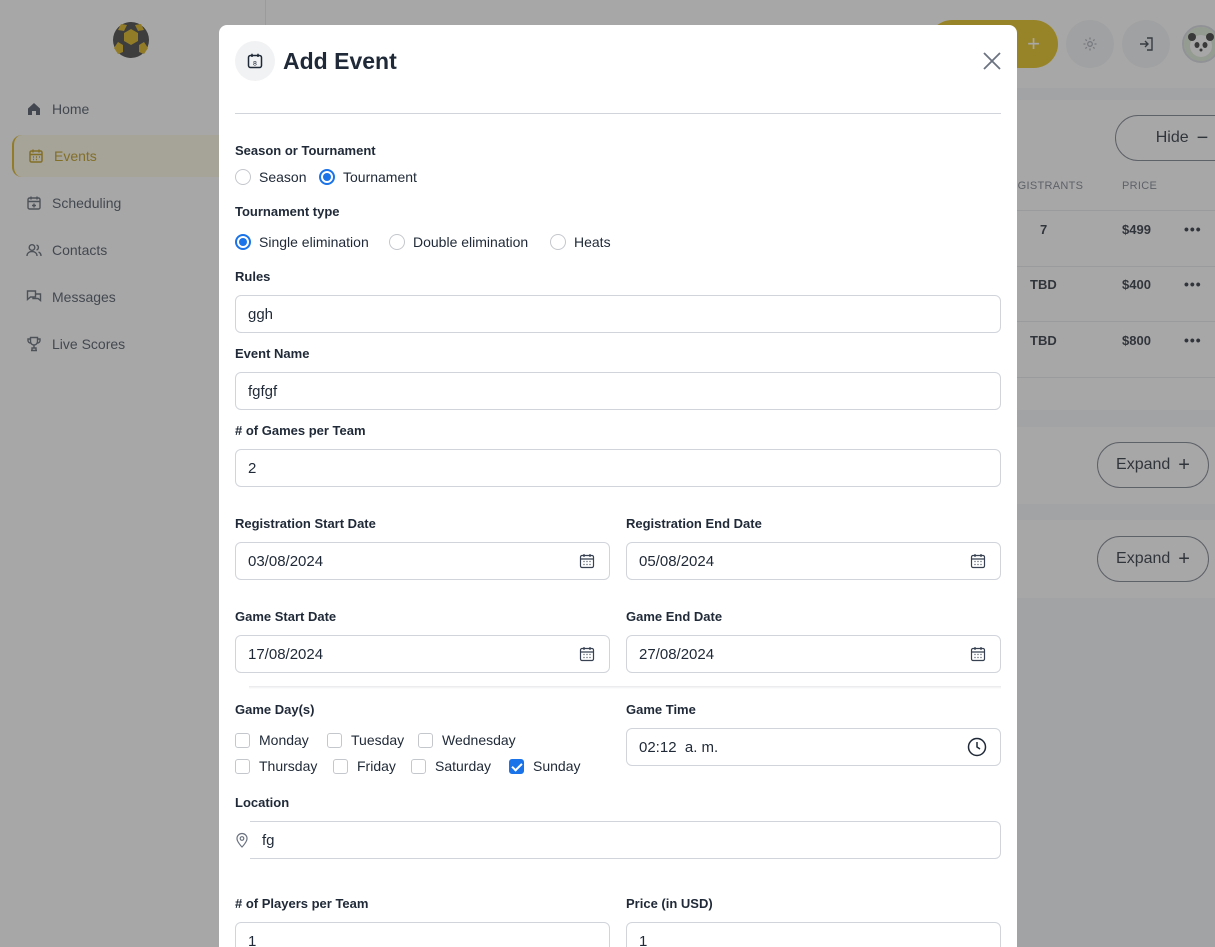  I want to click on location-field: fg, so click(625, 840).